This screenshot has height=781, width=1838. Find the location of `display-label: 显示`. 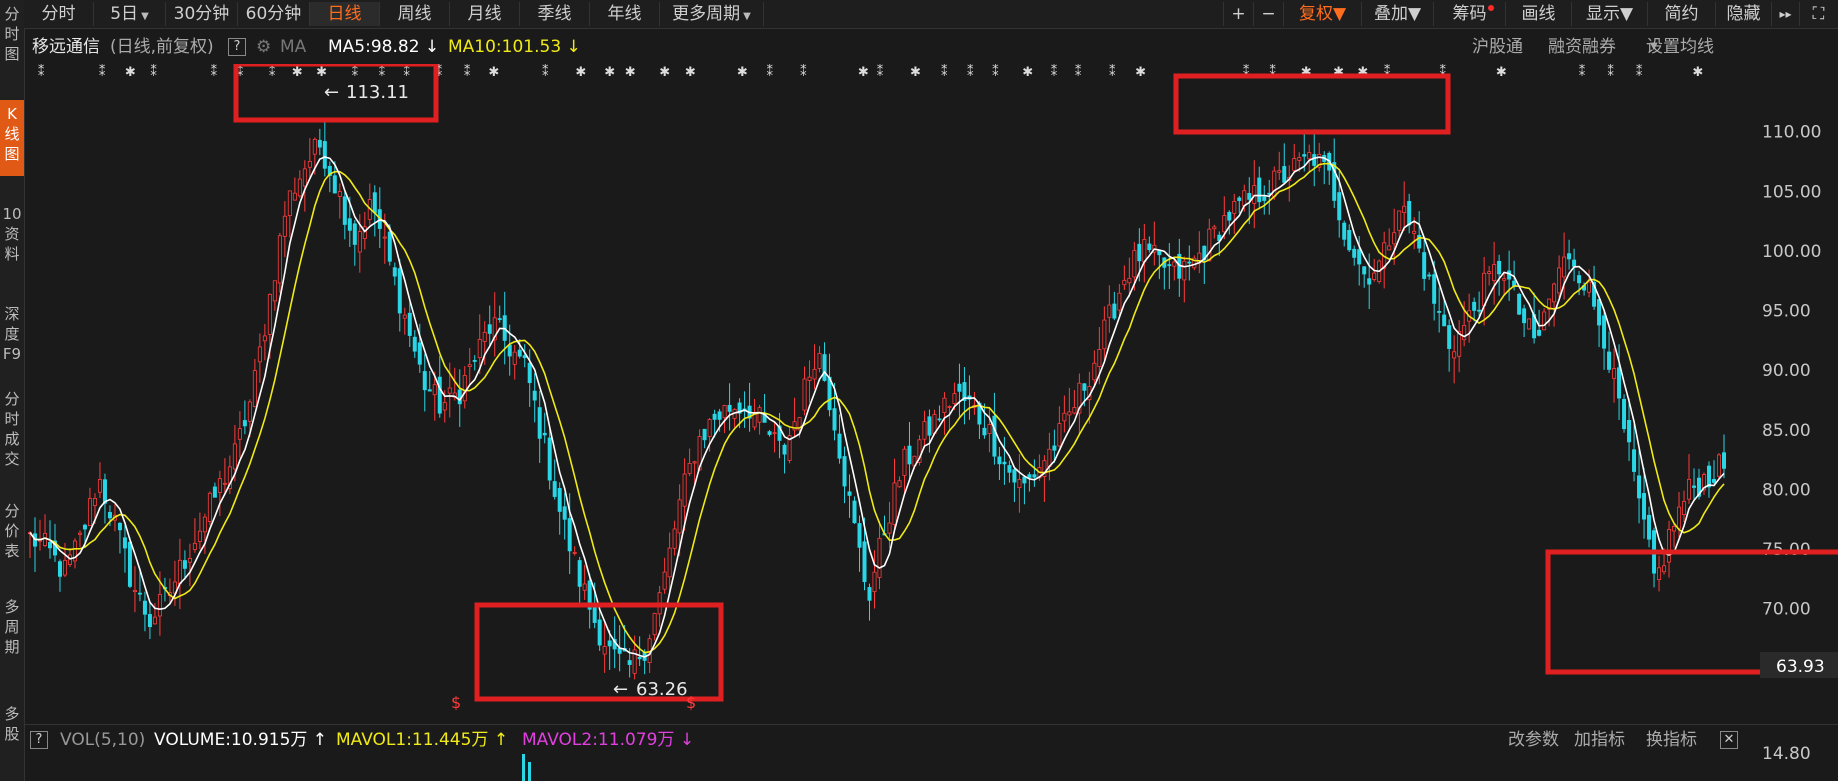

display-label: 显示 is located at coordinates (1602, 14).